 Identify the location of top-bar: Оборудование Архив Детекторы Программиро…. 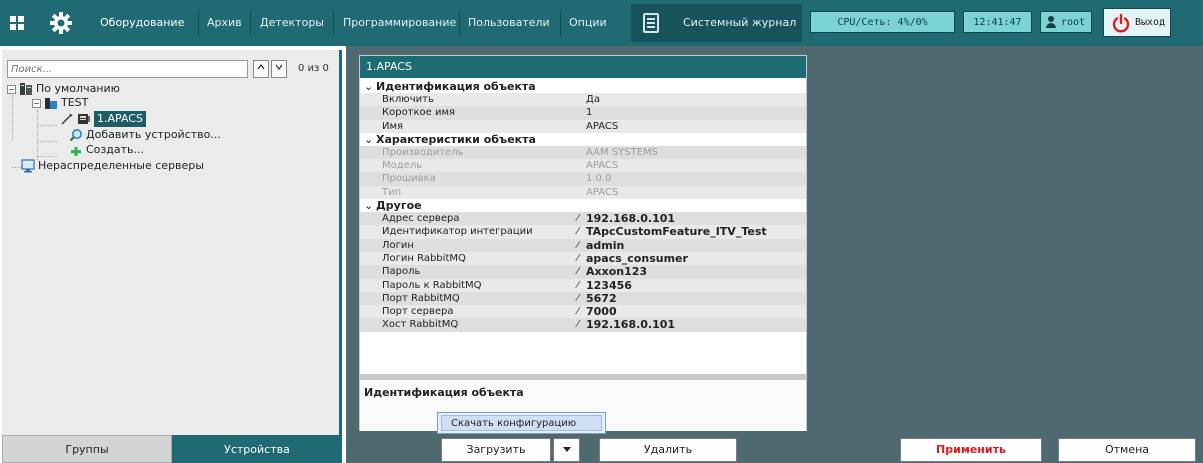
(601, 23).